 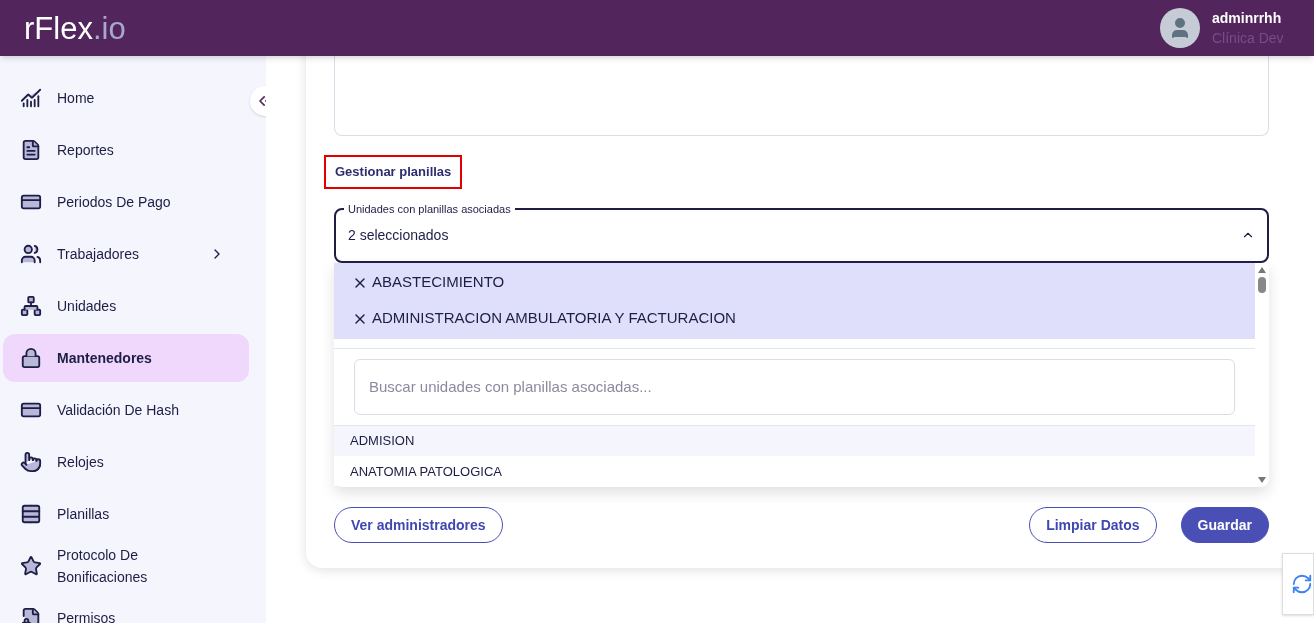 What do you see at coordinates (126, 150) in the screenshot?
I see `sidebar-item: Reportes` at bounding box center [126, 150].